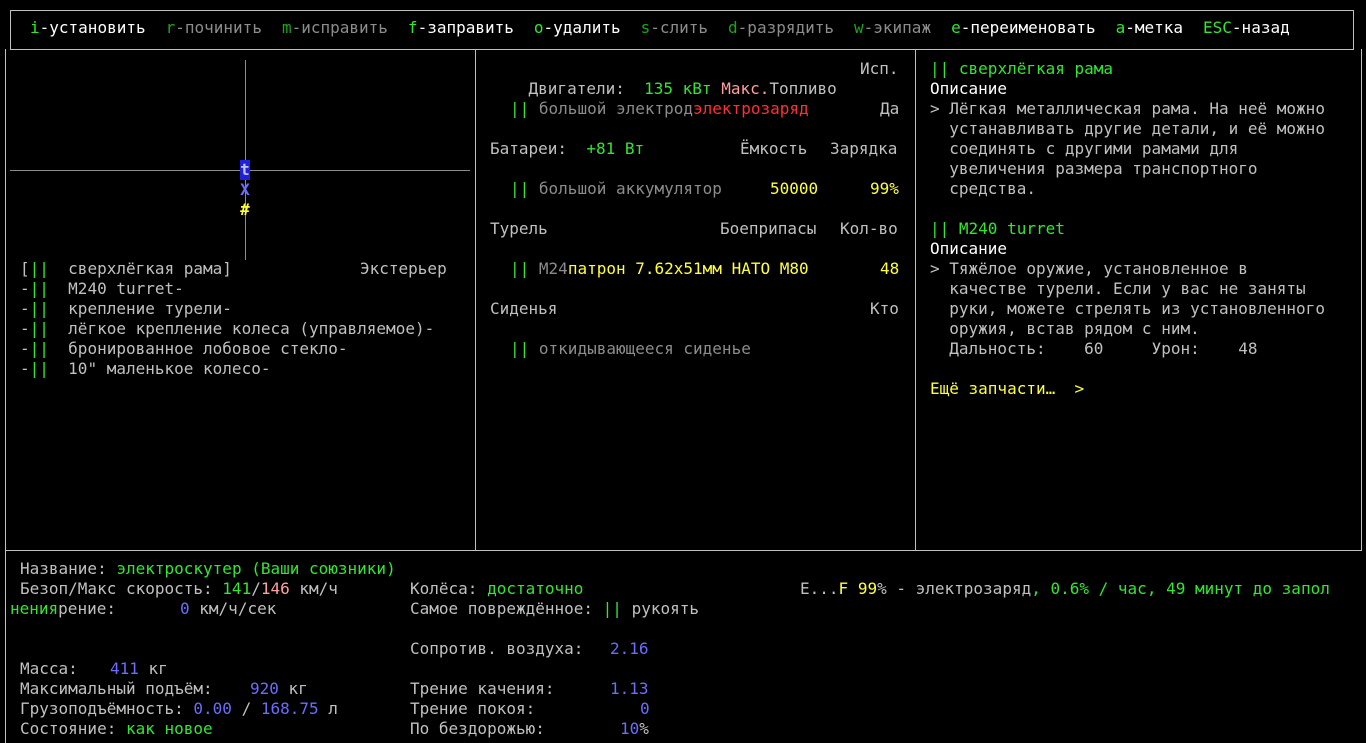  Describe the element at coordinates (339, 27) in the screenshot. I see `keybar-label: -исправить` at that location.